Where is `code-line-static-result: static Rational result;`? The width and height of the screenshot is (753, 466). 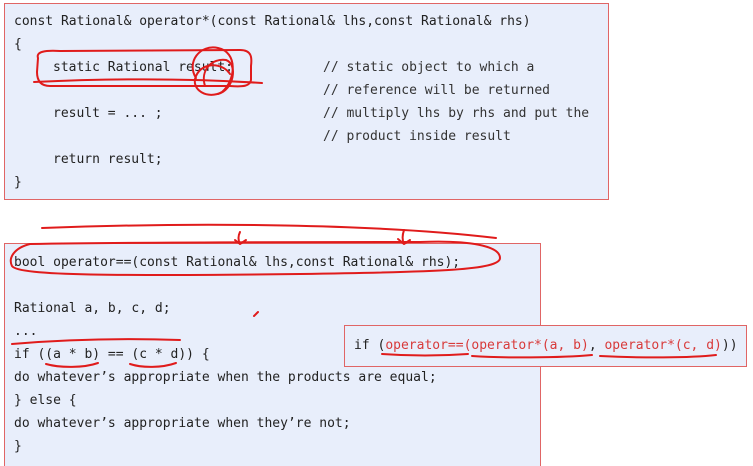
code-line-static-result: static Rational result; is located at coordinates (143, 67).